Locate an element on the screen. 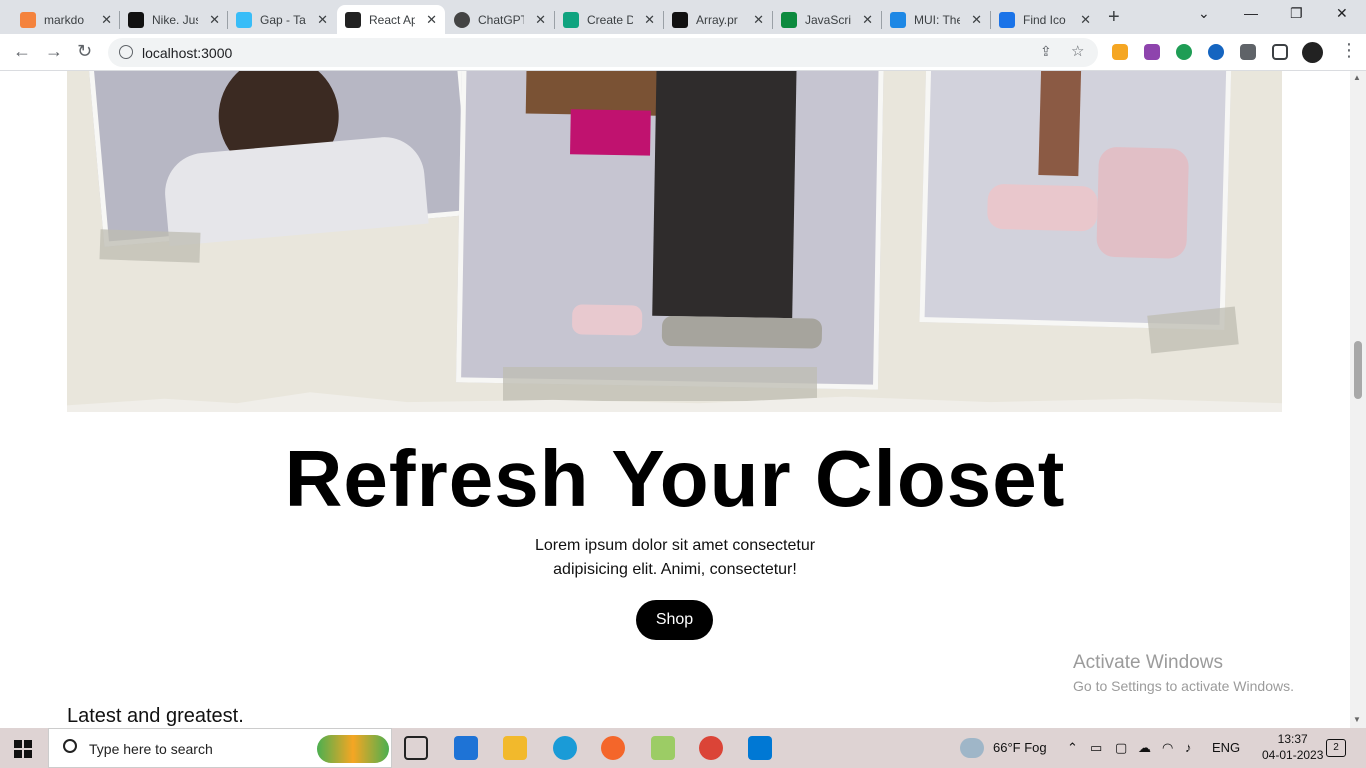  tab-chatgpt: ChatGPT ✕ is located at coordinates (500, 19).